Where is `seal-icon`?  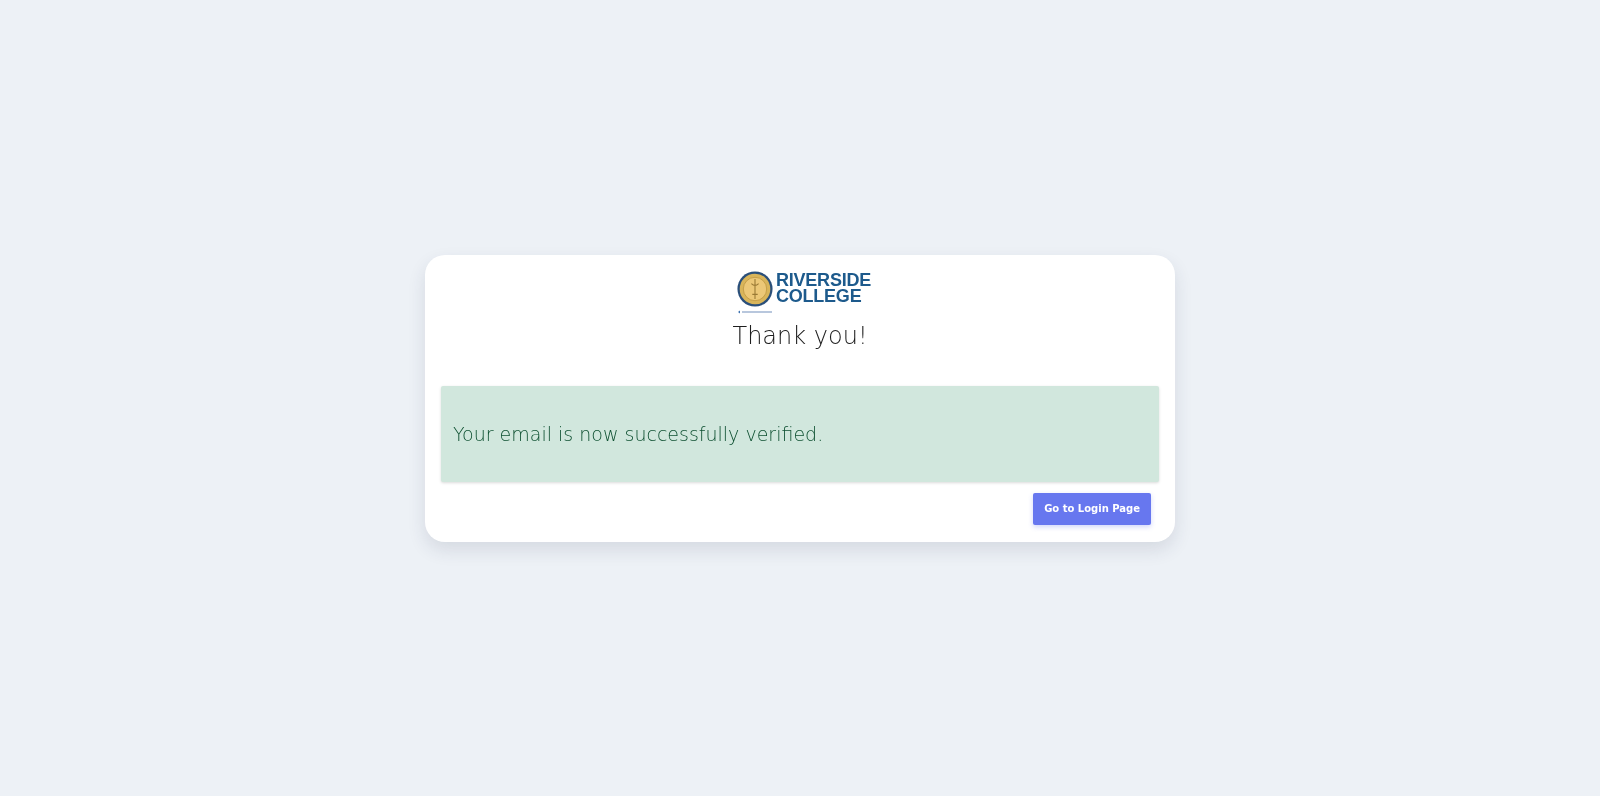
seal-icon is located at coordinates (754, 288).